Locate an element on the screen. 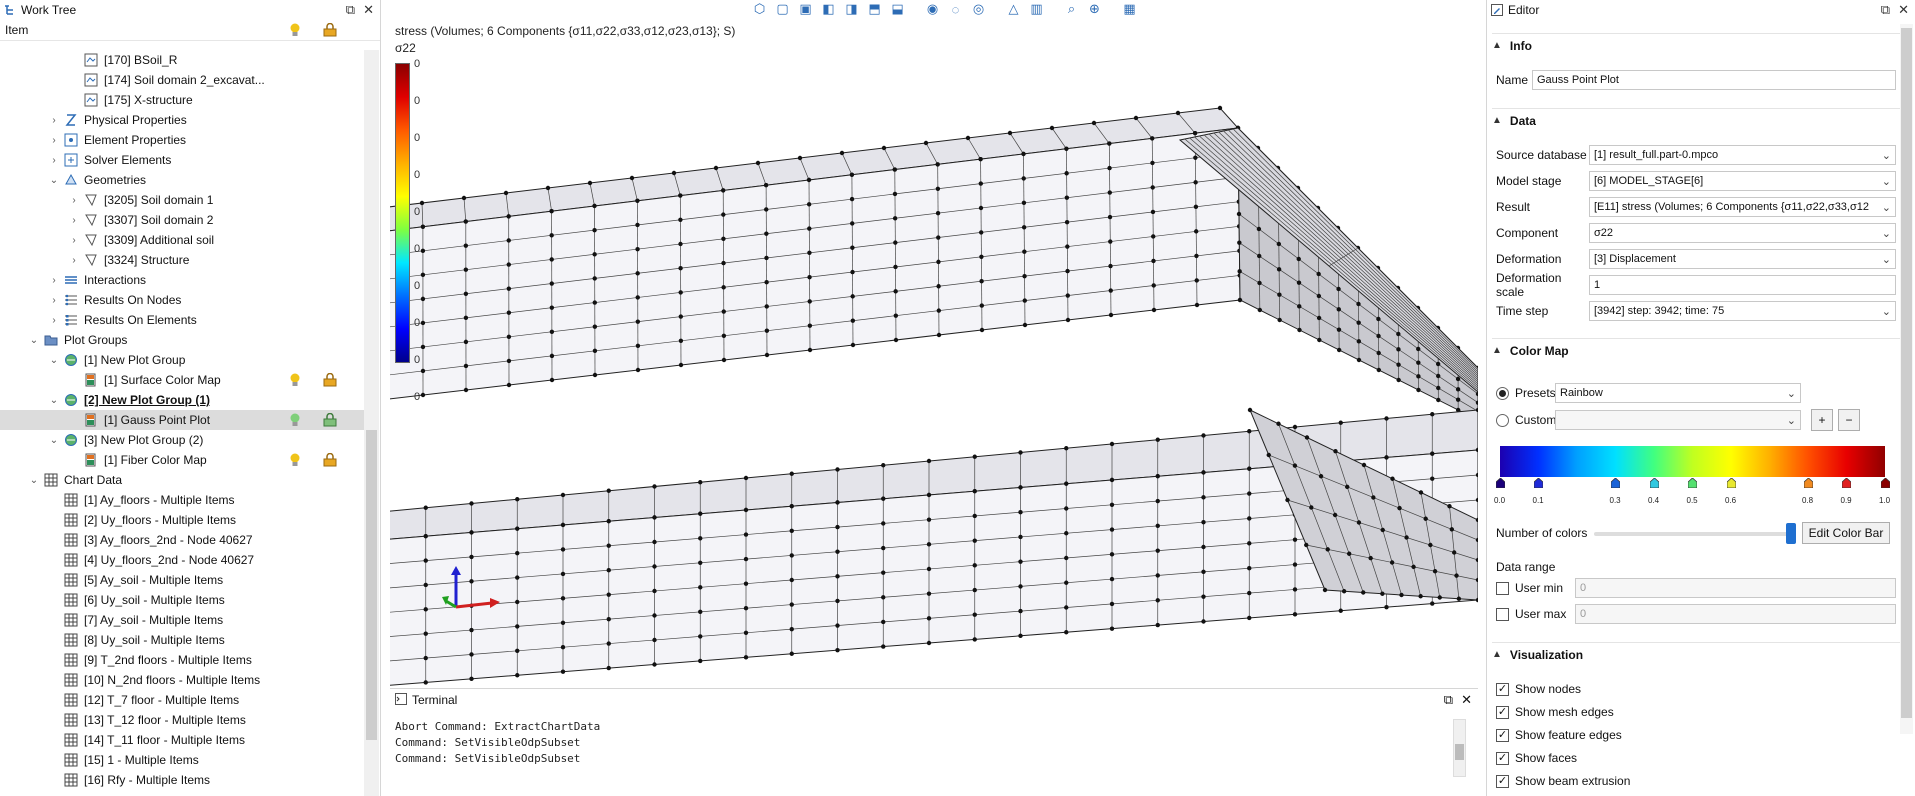  view-front-icon: ▢ is located at coordinates (782, 9).